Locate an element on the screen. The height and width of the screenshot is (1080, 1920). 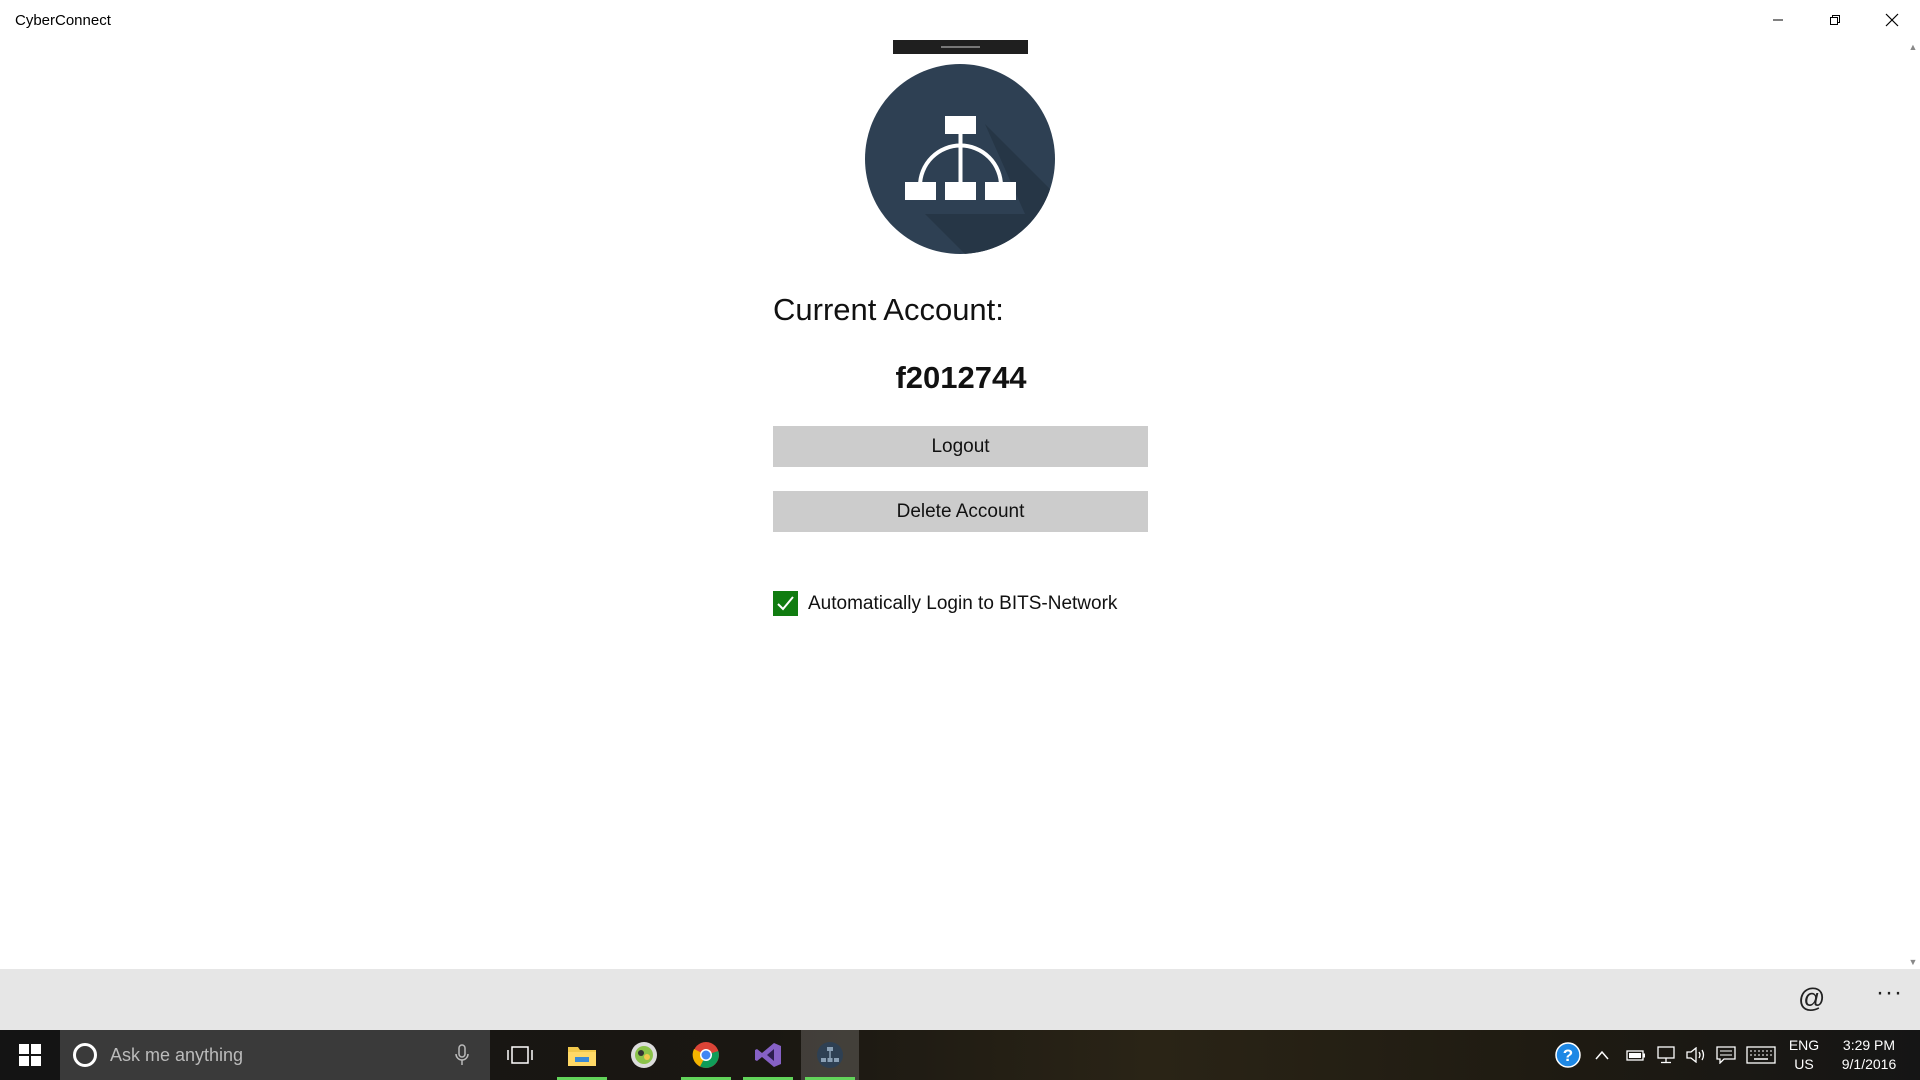
app-logo is located at coordinates (960, 159).